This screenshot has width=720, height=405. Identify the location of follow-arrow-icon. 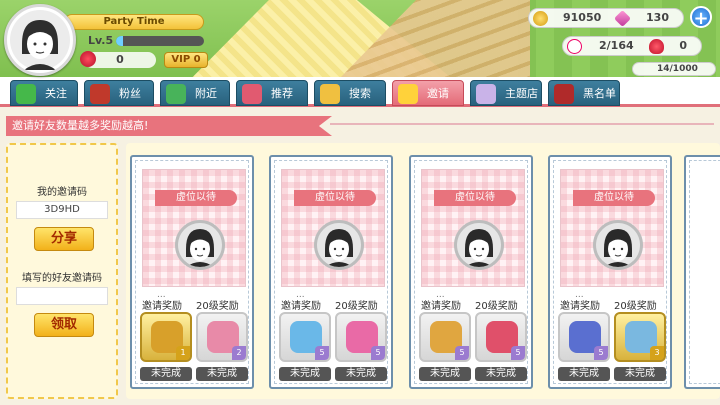
(26, 94).